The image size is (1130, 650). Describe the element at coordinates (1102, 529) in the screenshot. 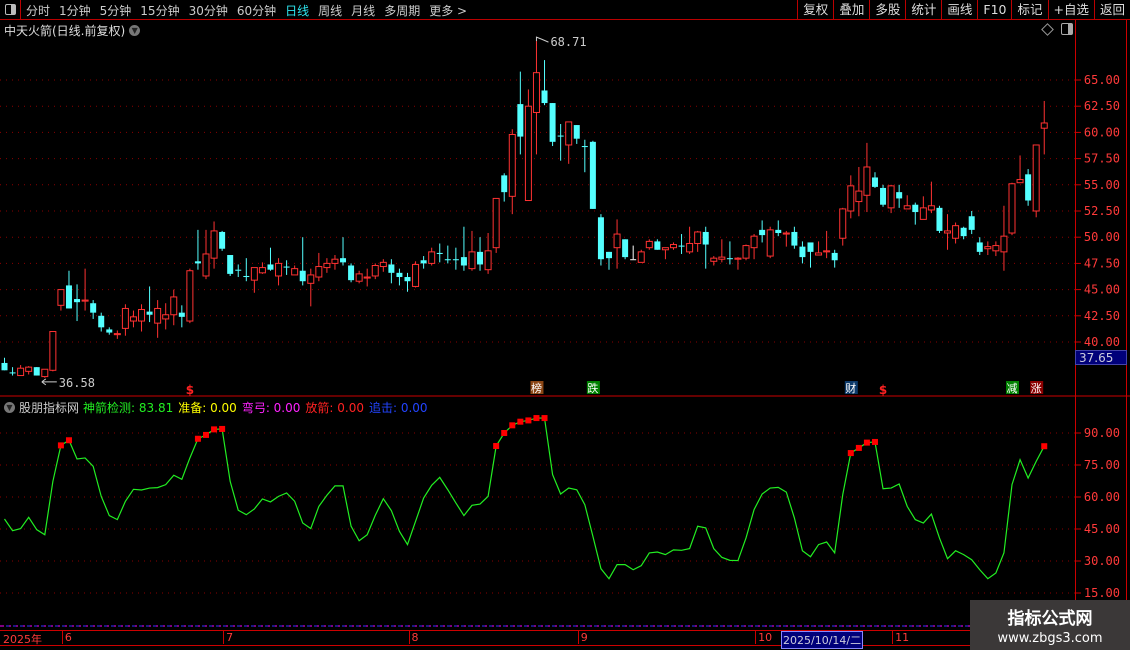

I see `indicator-tick-label: 45.00` at that location.